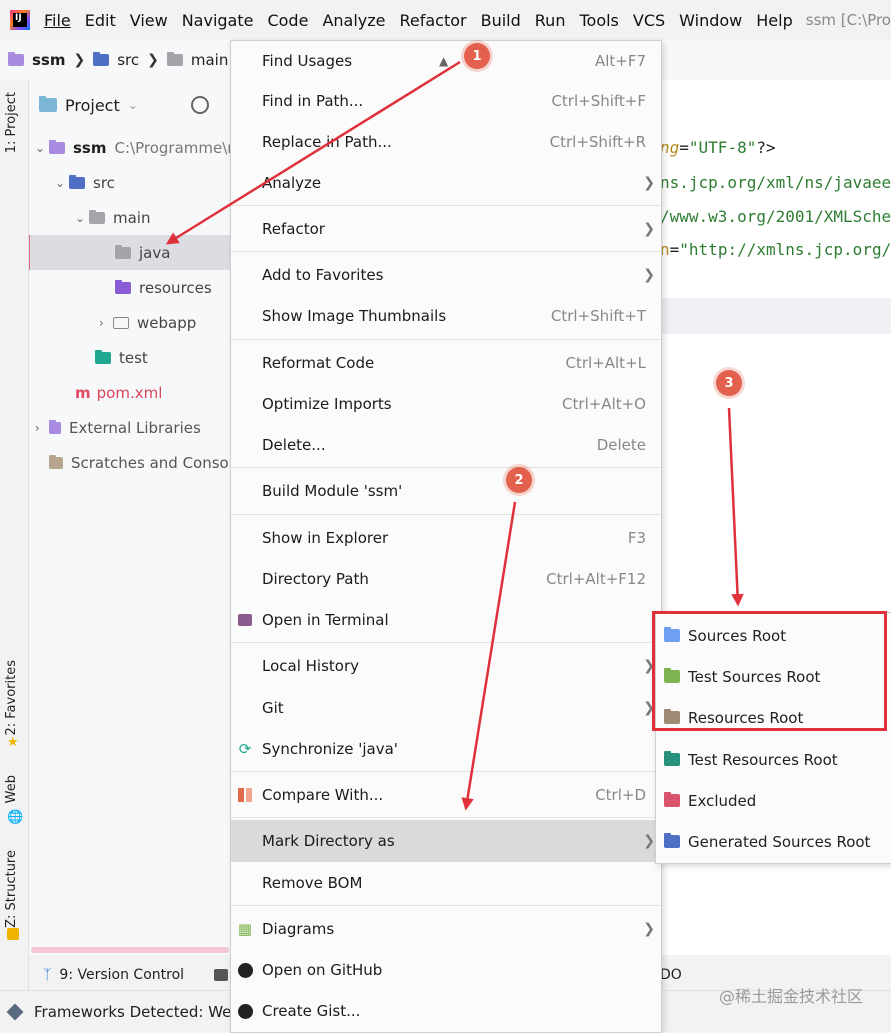 The image size is (891, 1033). Describe the element at coordinates (135, 1012) in the screenshot. I see `frameworks-detected-message: Frameworks Detected: Wel` at that location.